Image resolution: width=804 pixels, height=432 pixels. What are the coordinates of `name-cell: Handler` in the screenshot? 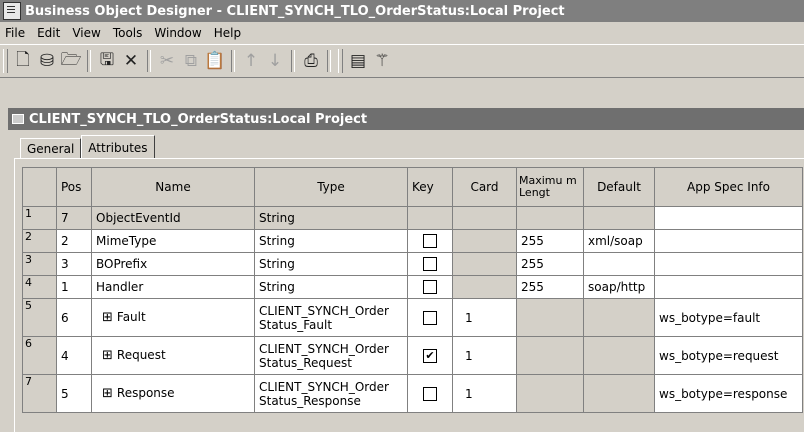 It's located at (173, 287).